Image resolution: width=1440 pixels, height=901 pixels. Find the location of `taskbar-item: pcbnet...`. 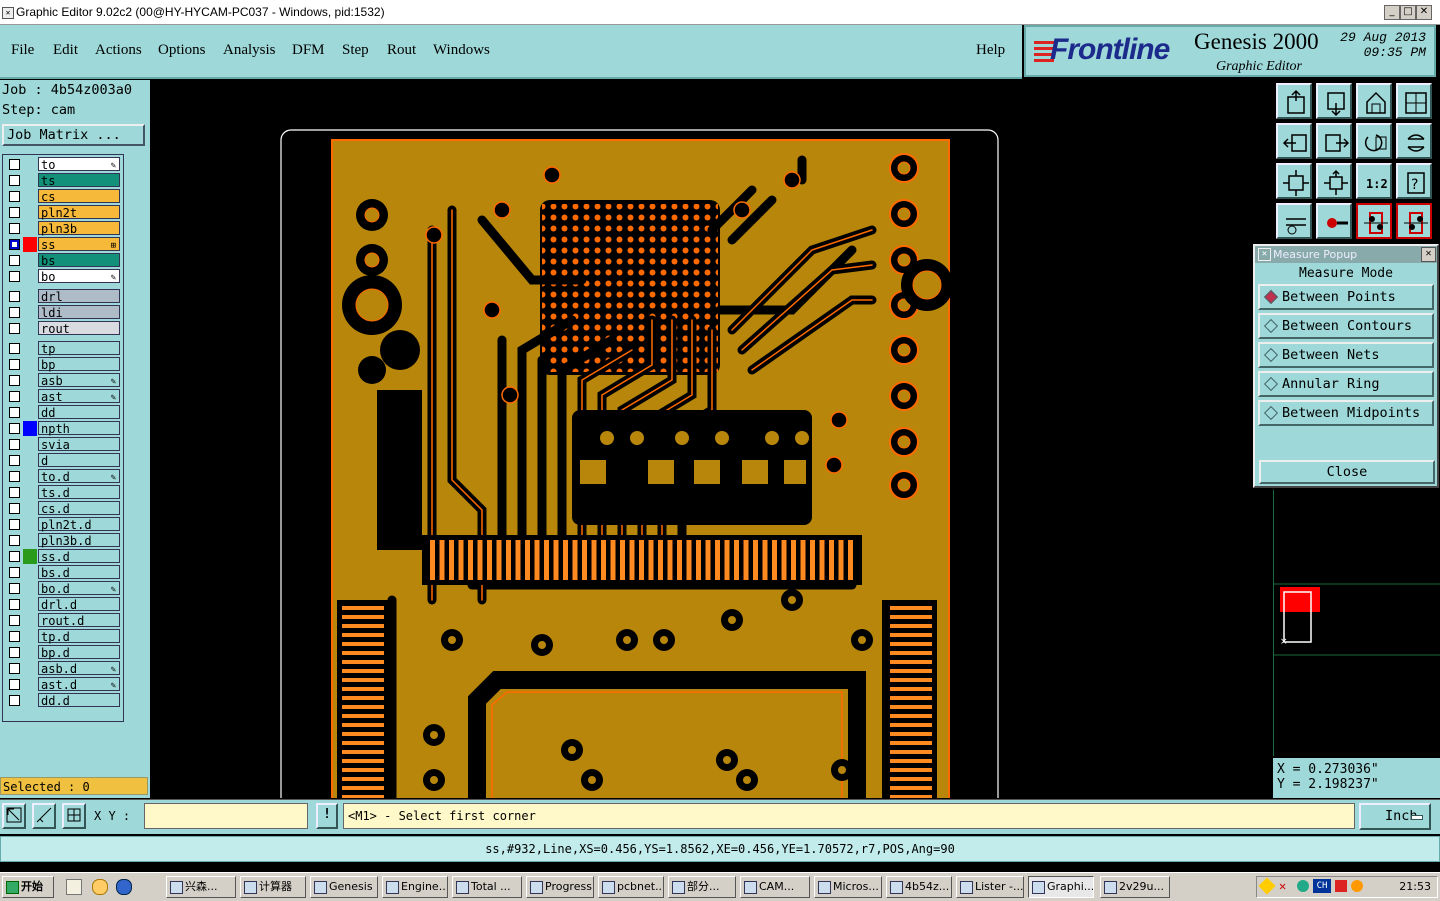

taskbar-item: pcbnet... is located at coordinates (631, 887).